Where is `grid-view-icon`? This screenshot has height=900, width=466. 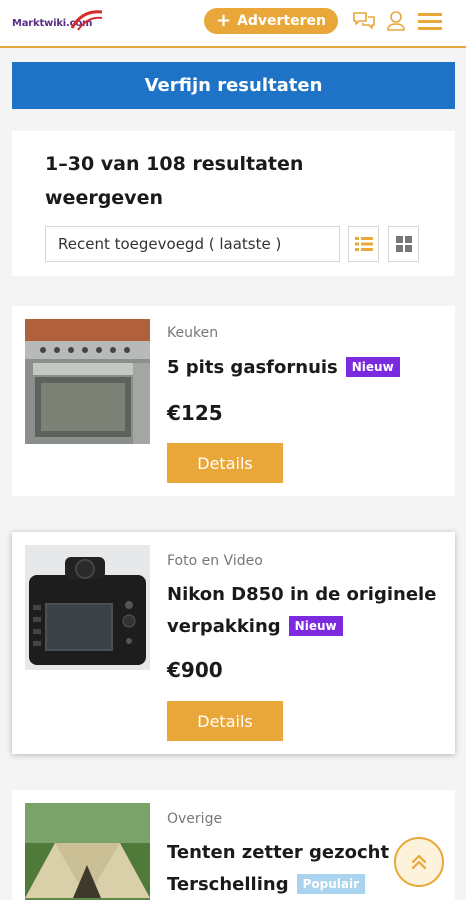
grid-view-icon is located at coordinates (403, 244).